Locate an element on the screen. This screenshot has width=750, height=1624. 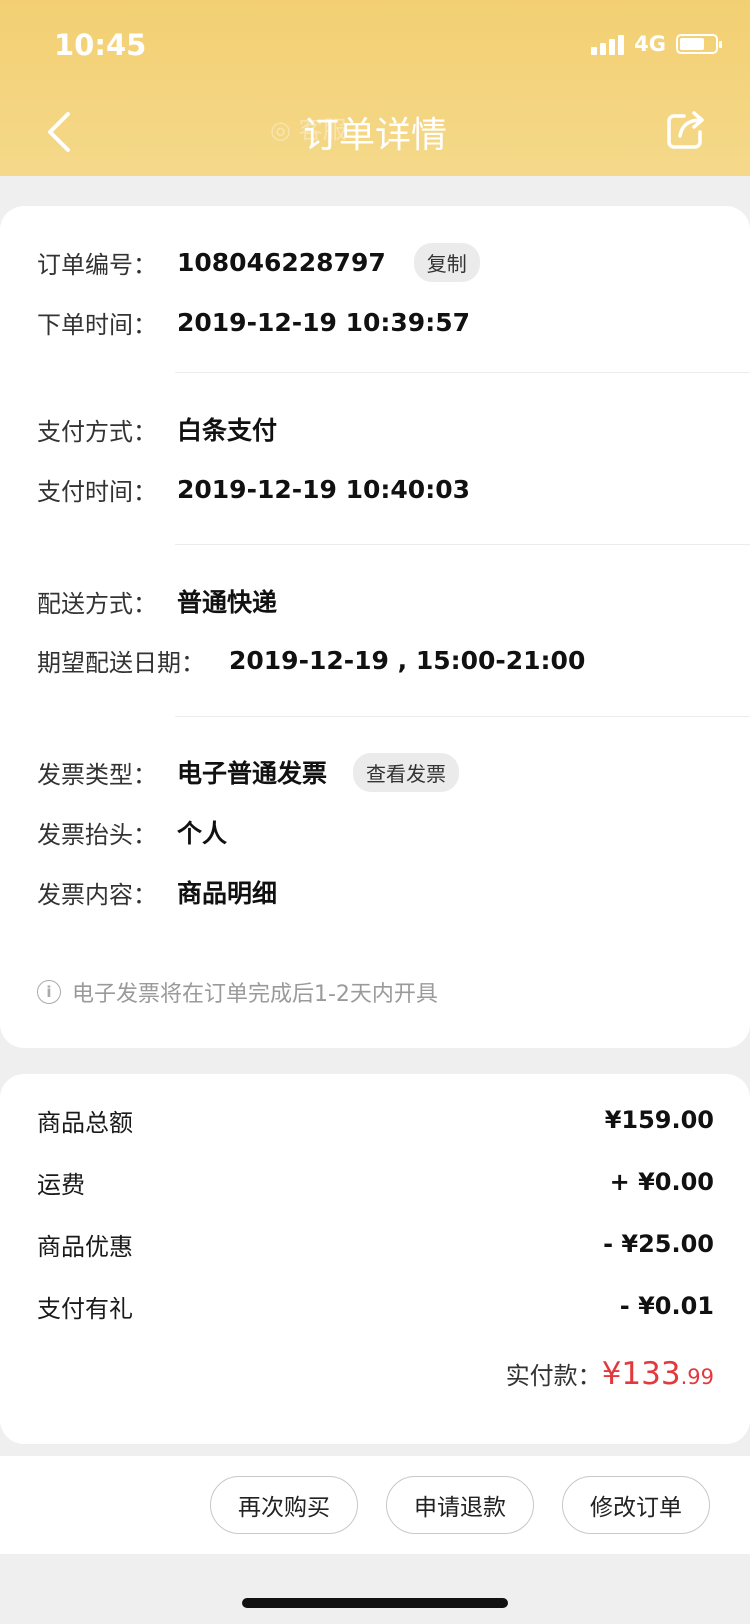
order-time: 2019-12-19 10:39:57 is located at coordinates (323, 322).